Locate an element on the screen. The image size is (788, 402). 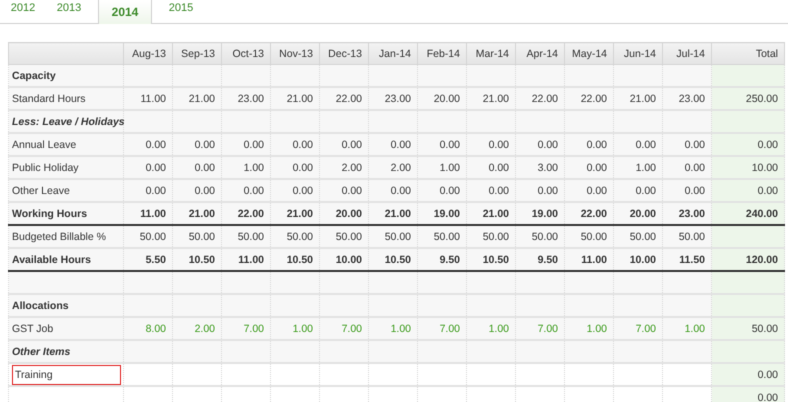
table-cell: Working Hours is located at coordinates (66, 213).